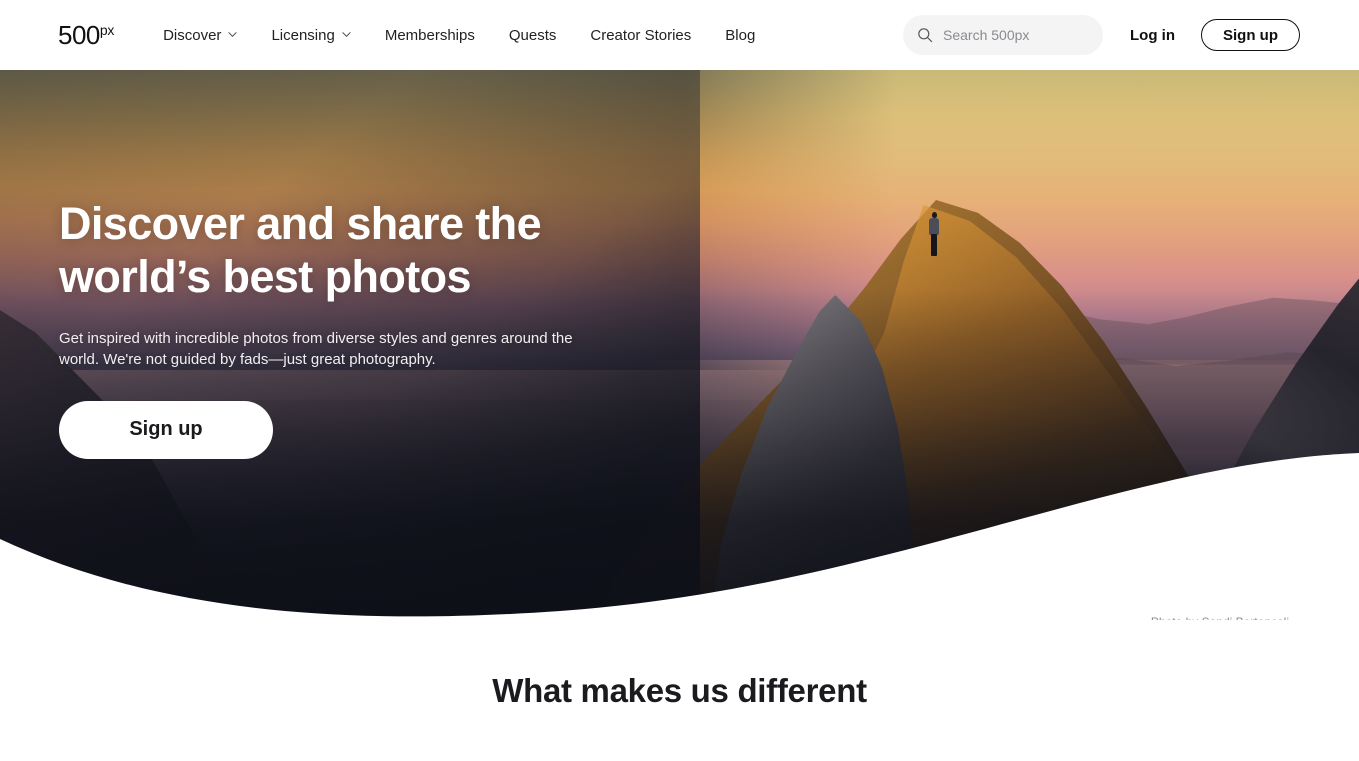 The height and width of the screenshot is (761, 1359). I want to click on nav-item-blog: Blog, so click(740, 35).